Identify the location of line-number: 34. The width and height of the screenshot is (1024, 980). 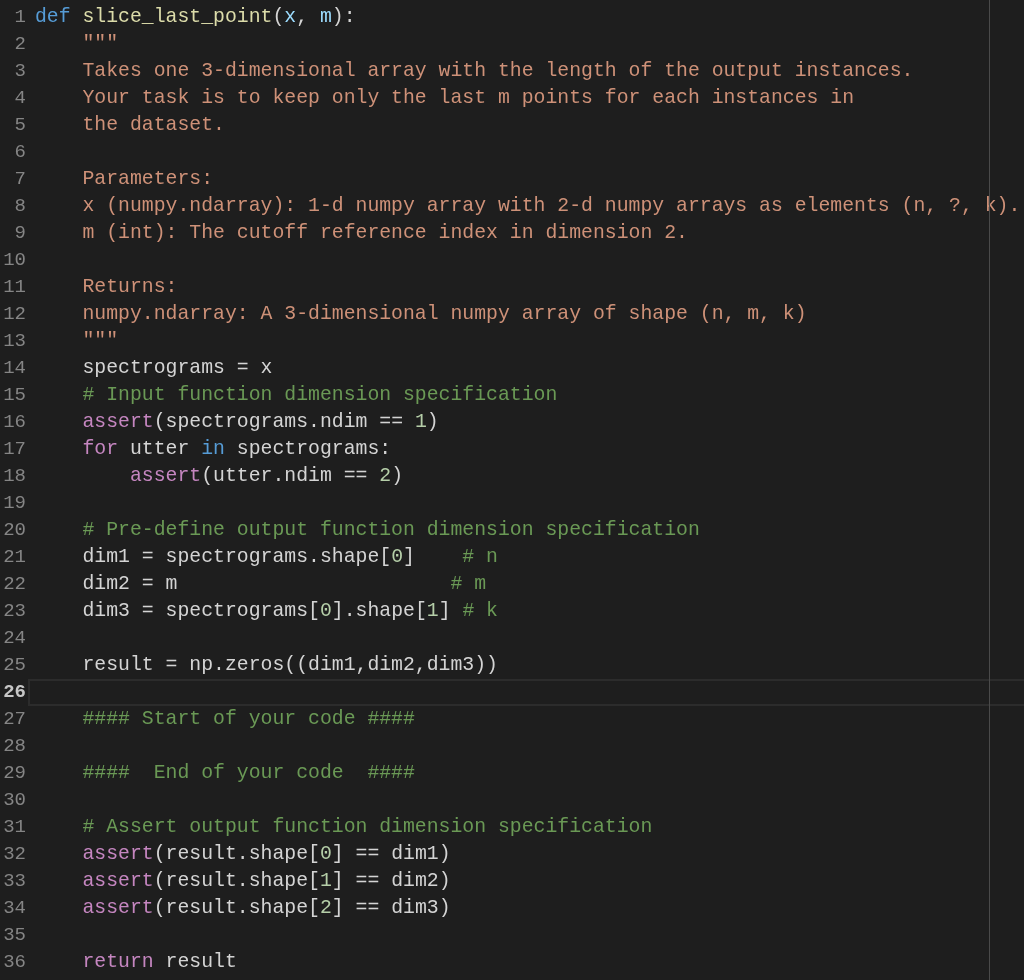
(14, 908).